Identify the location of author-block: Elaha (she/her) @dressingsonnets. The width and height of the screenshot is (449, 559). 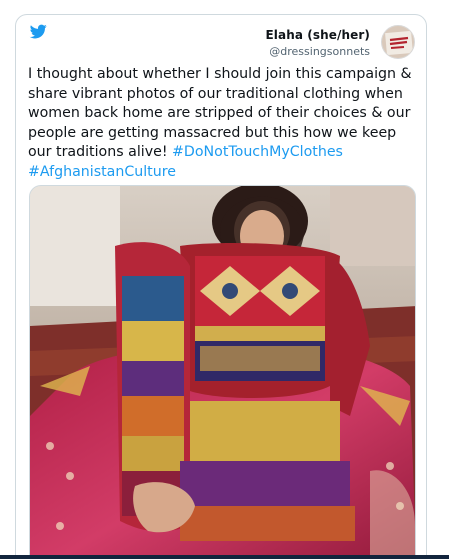
(317, 43).